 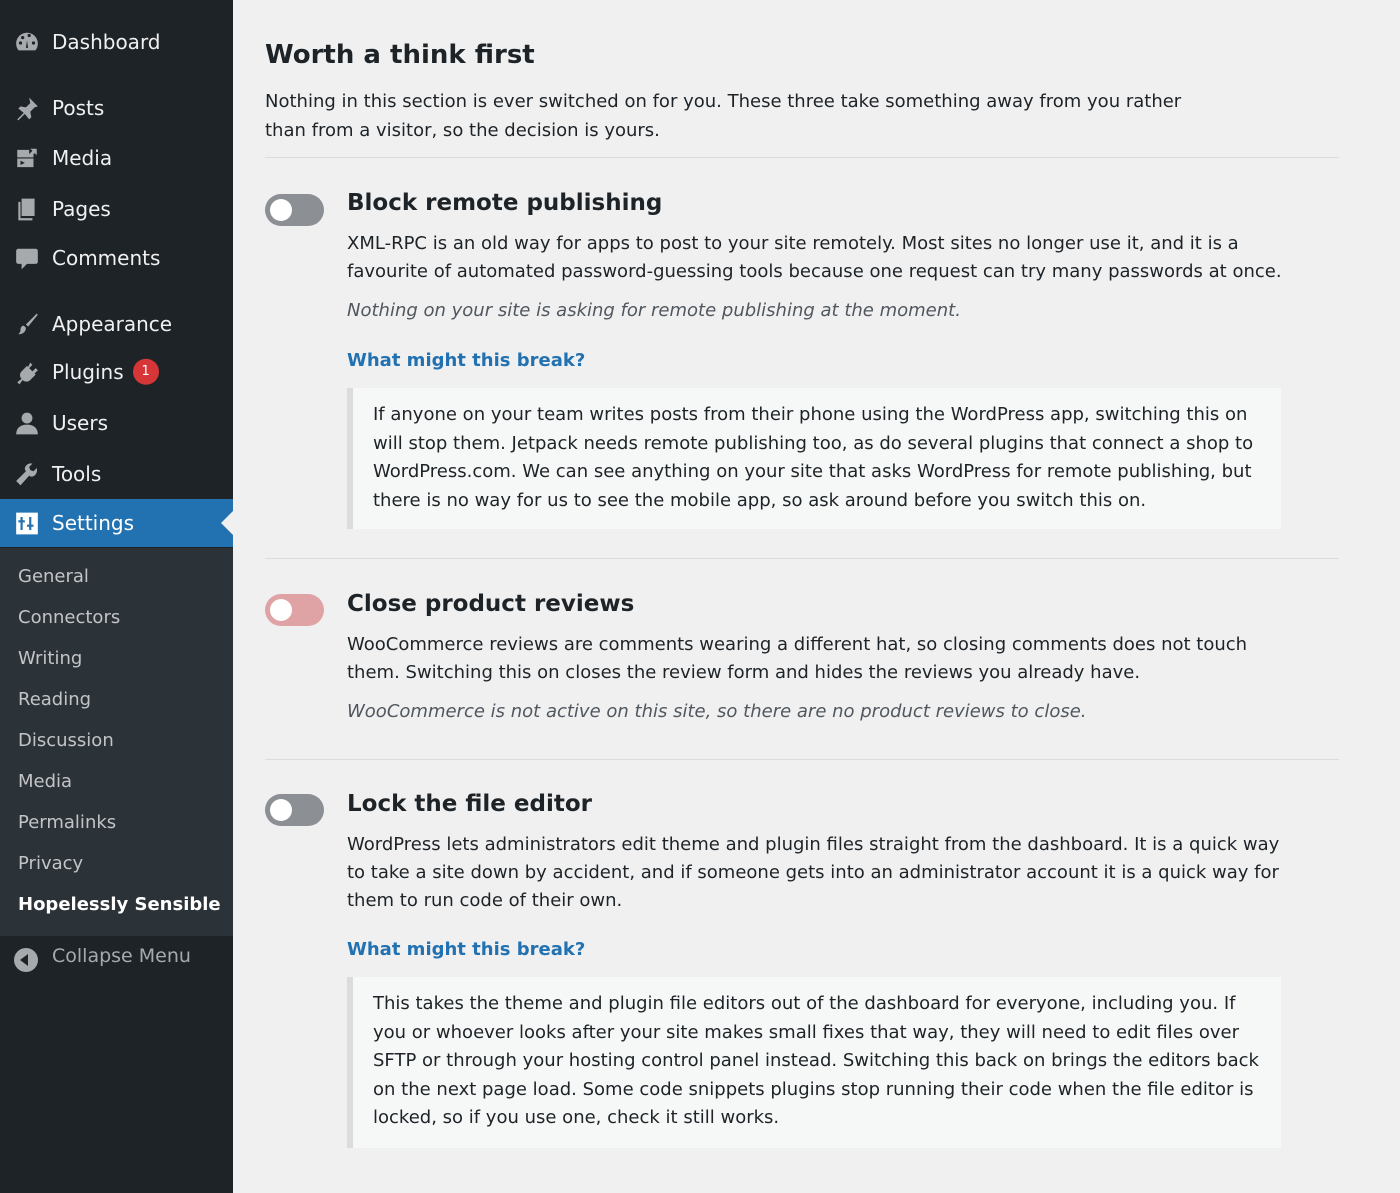 I want to click on menu-item-dashboard: Dashboard, so click(x=116, y=42).